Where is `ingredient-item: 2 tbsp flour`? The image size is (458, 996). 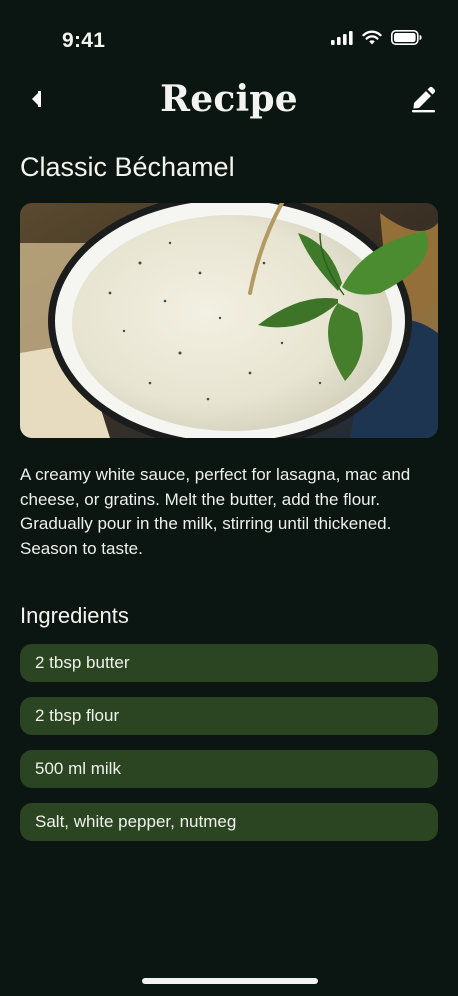
ingredient-item: 2 tbsp flour is located at coordinates (229, 716).